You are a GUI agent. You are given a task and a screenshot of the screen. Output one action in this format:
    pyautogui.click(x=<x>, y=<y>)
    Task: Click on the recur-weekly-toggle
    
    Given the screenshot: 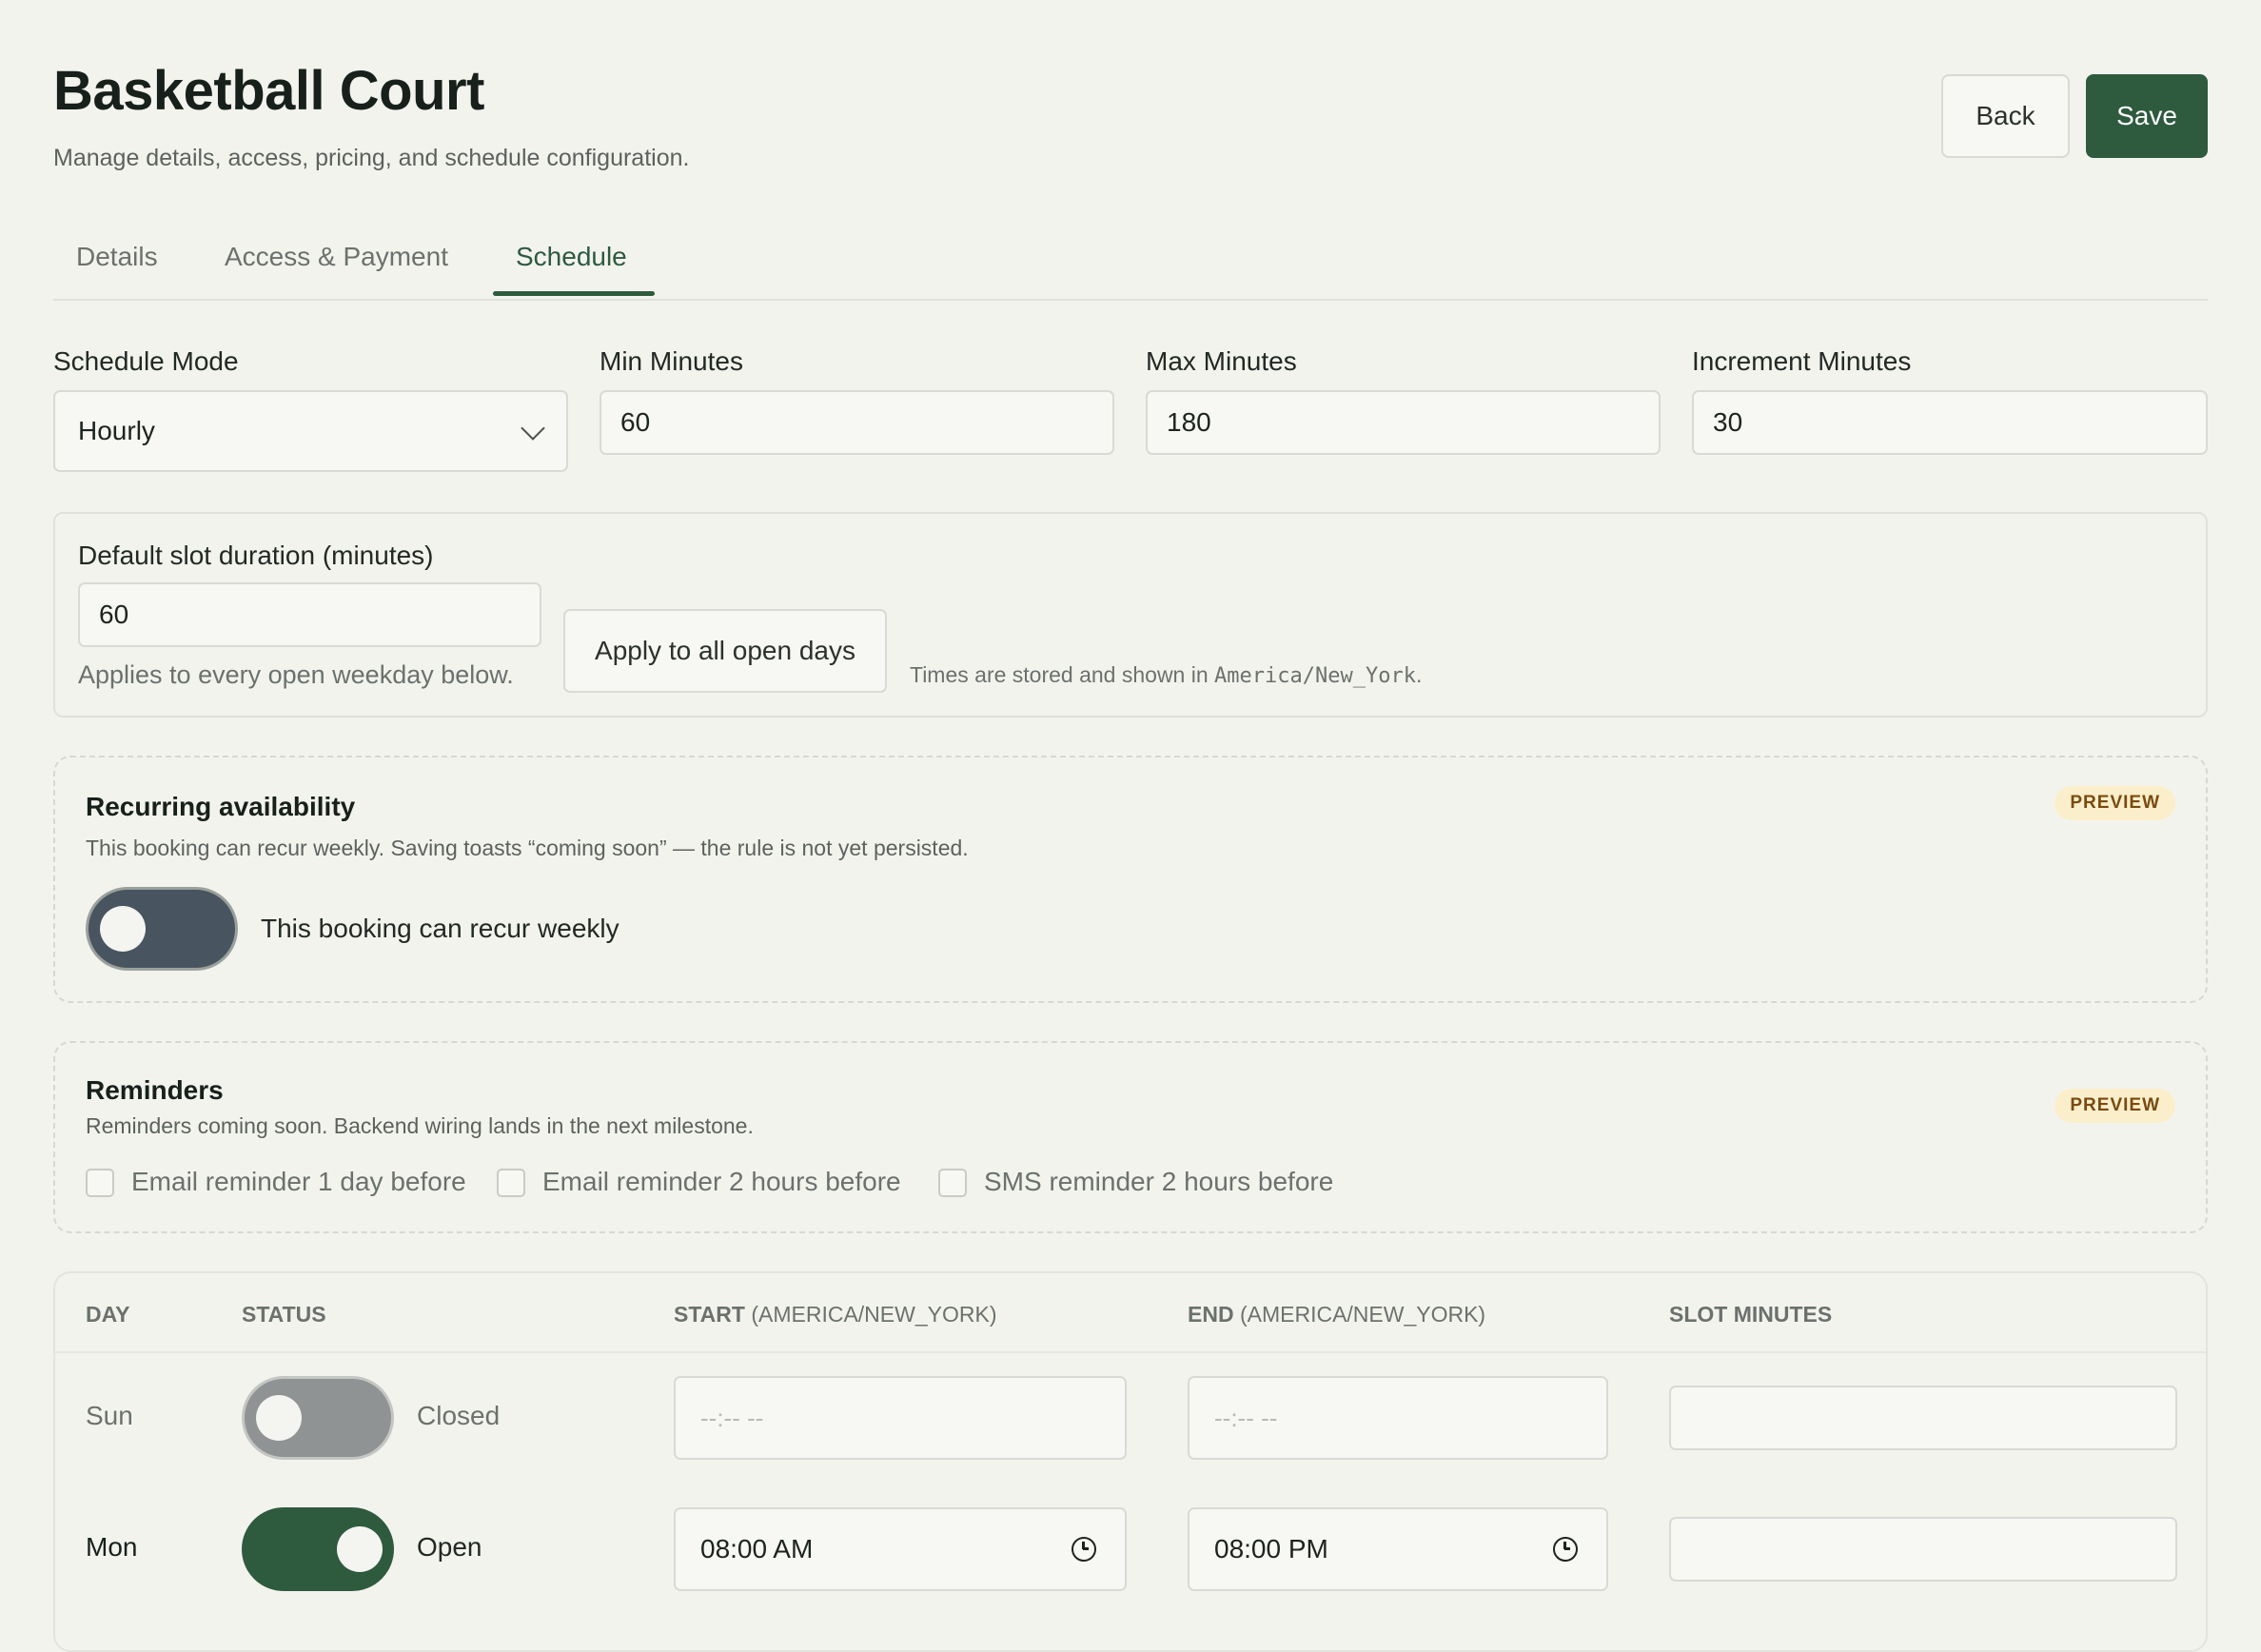 What is the action you would take?
    pyautogui.click(x=162, y=929)
    